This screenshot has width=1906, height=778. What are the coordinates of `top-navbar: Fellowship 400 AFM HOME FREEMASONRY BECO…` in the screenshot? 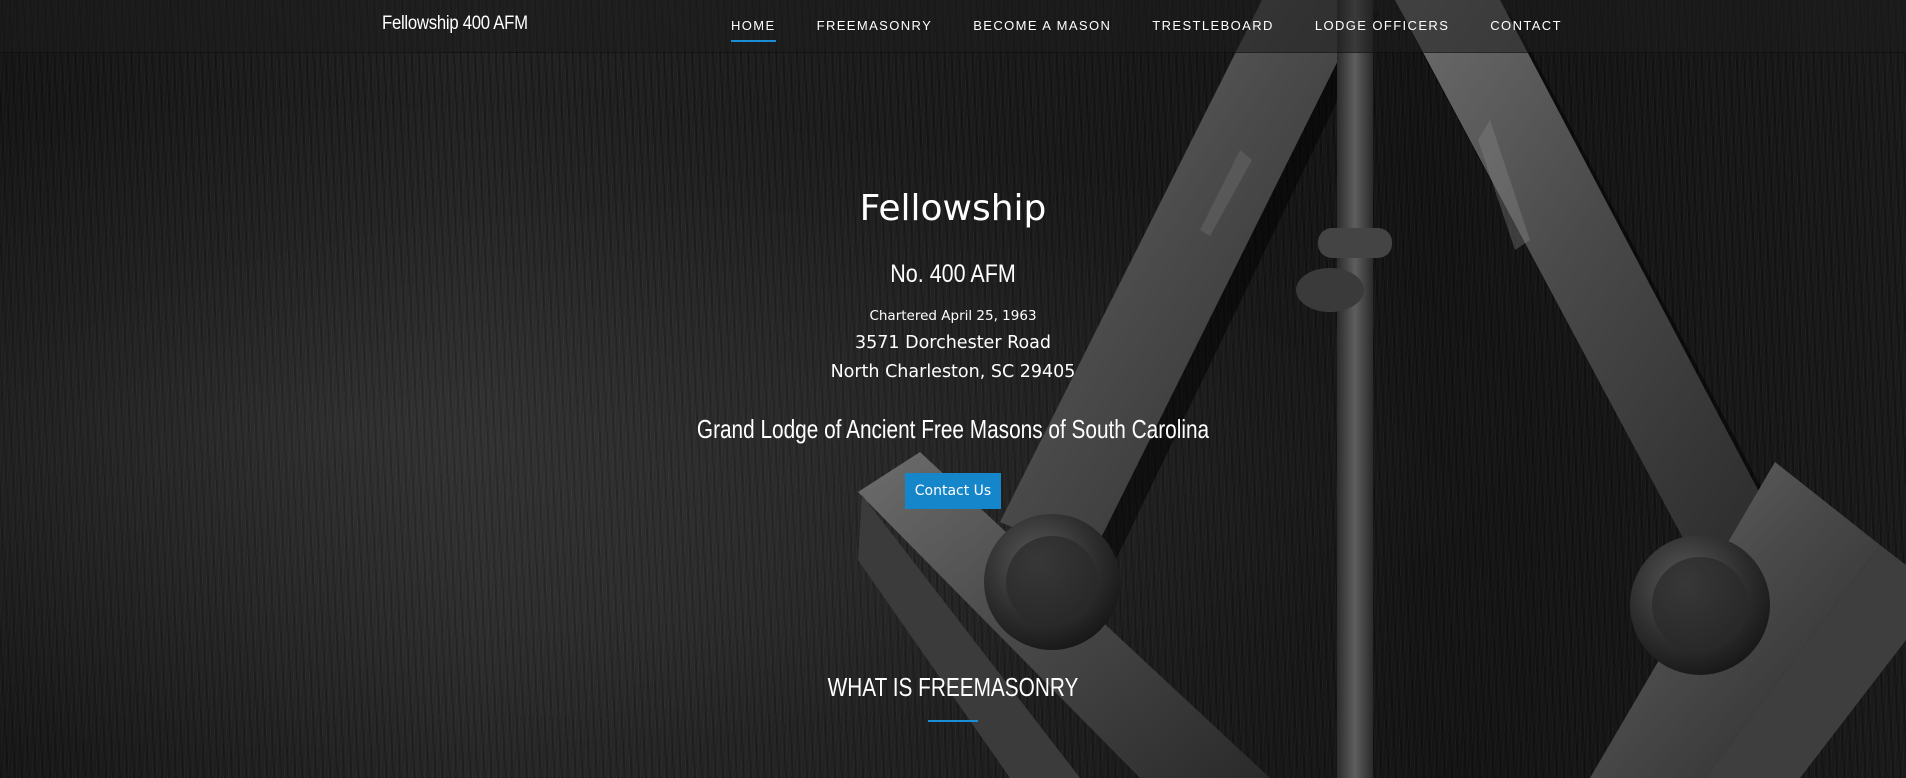 It's located at (953, 26).